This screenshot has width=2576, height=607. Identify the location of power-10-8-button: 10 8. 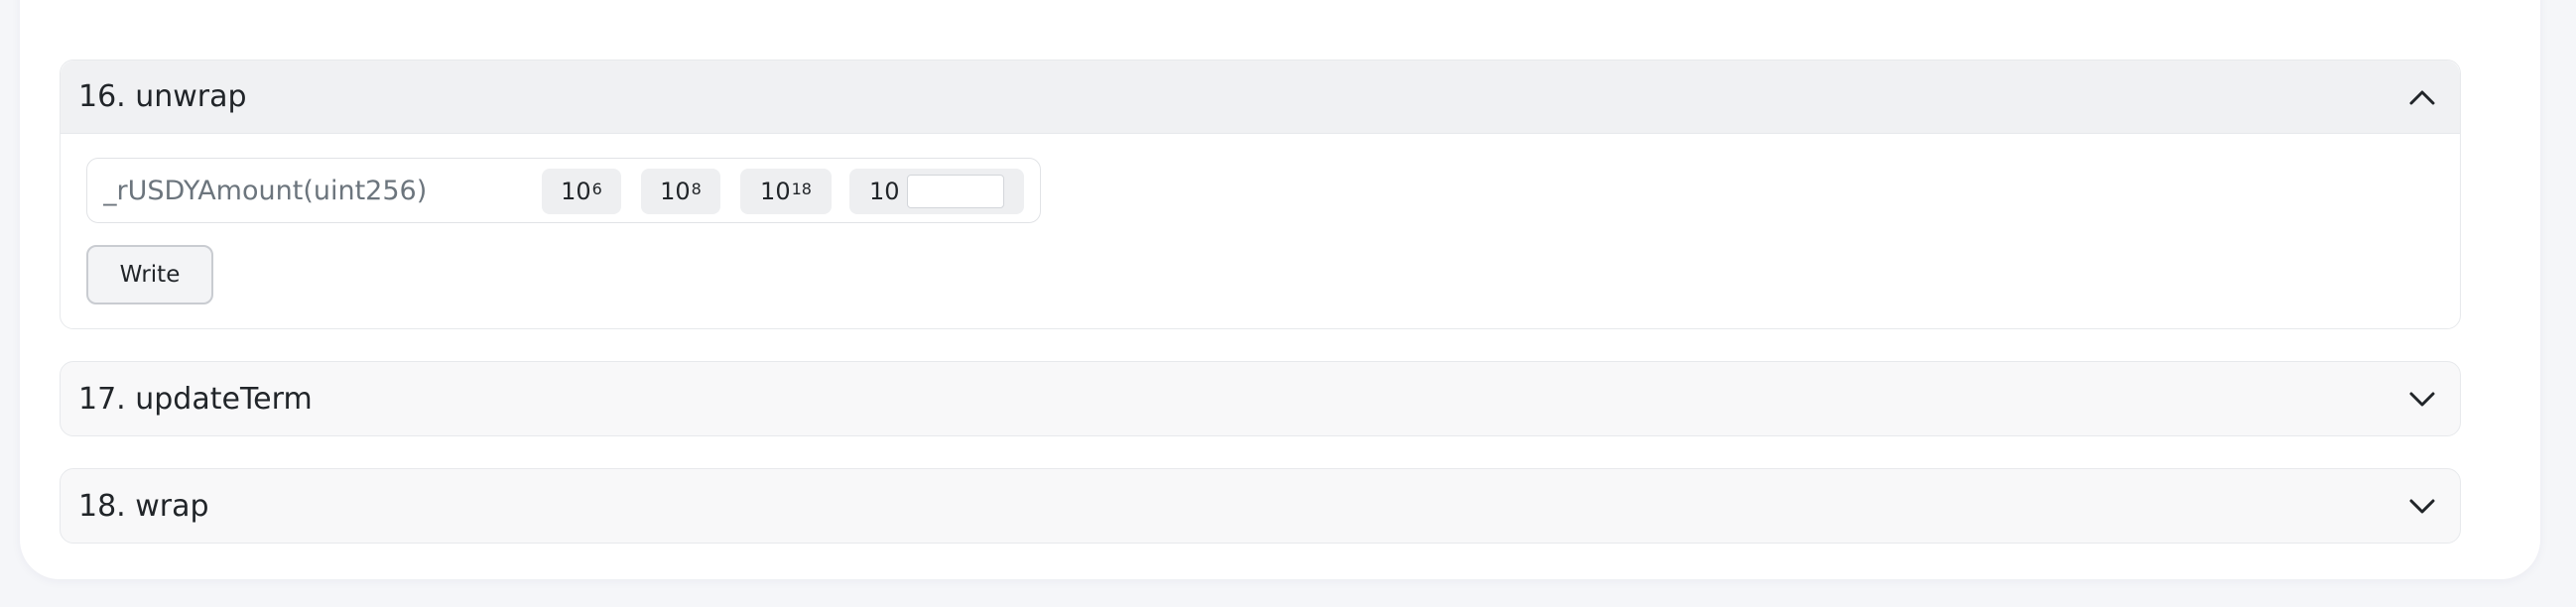
(681, 192).